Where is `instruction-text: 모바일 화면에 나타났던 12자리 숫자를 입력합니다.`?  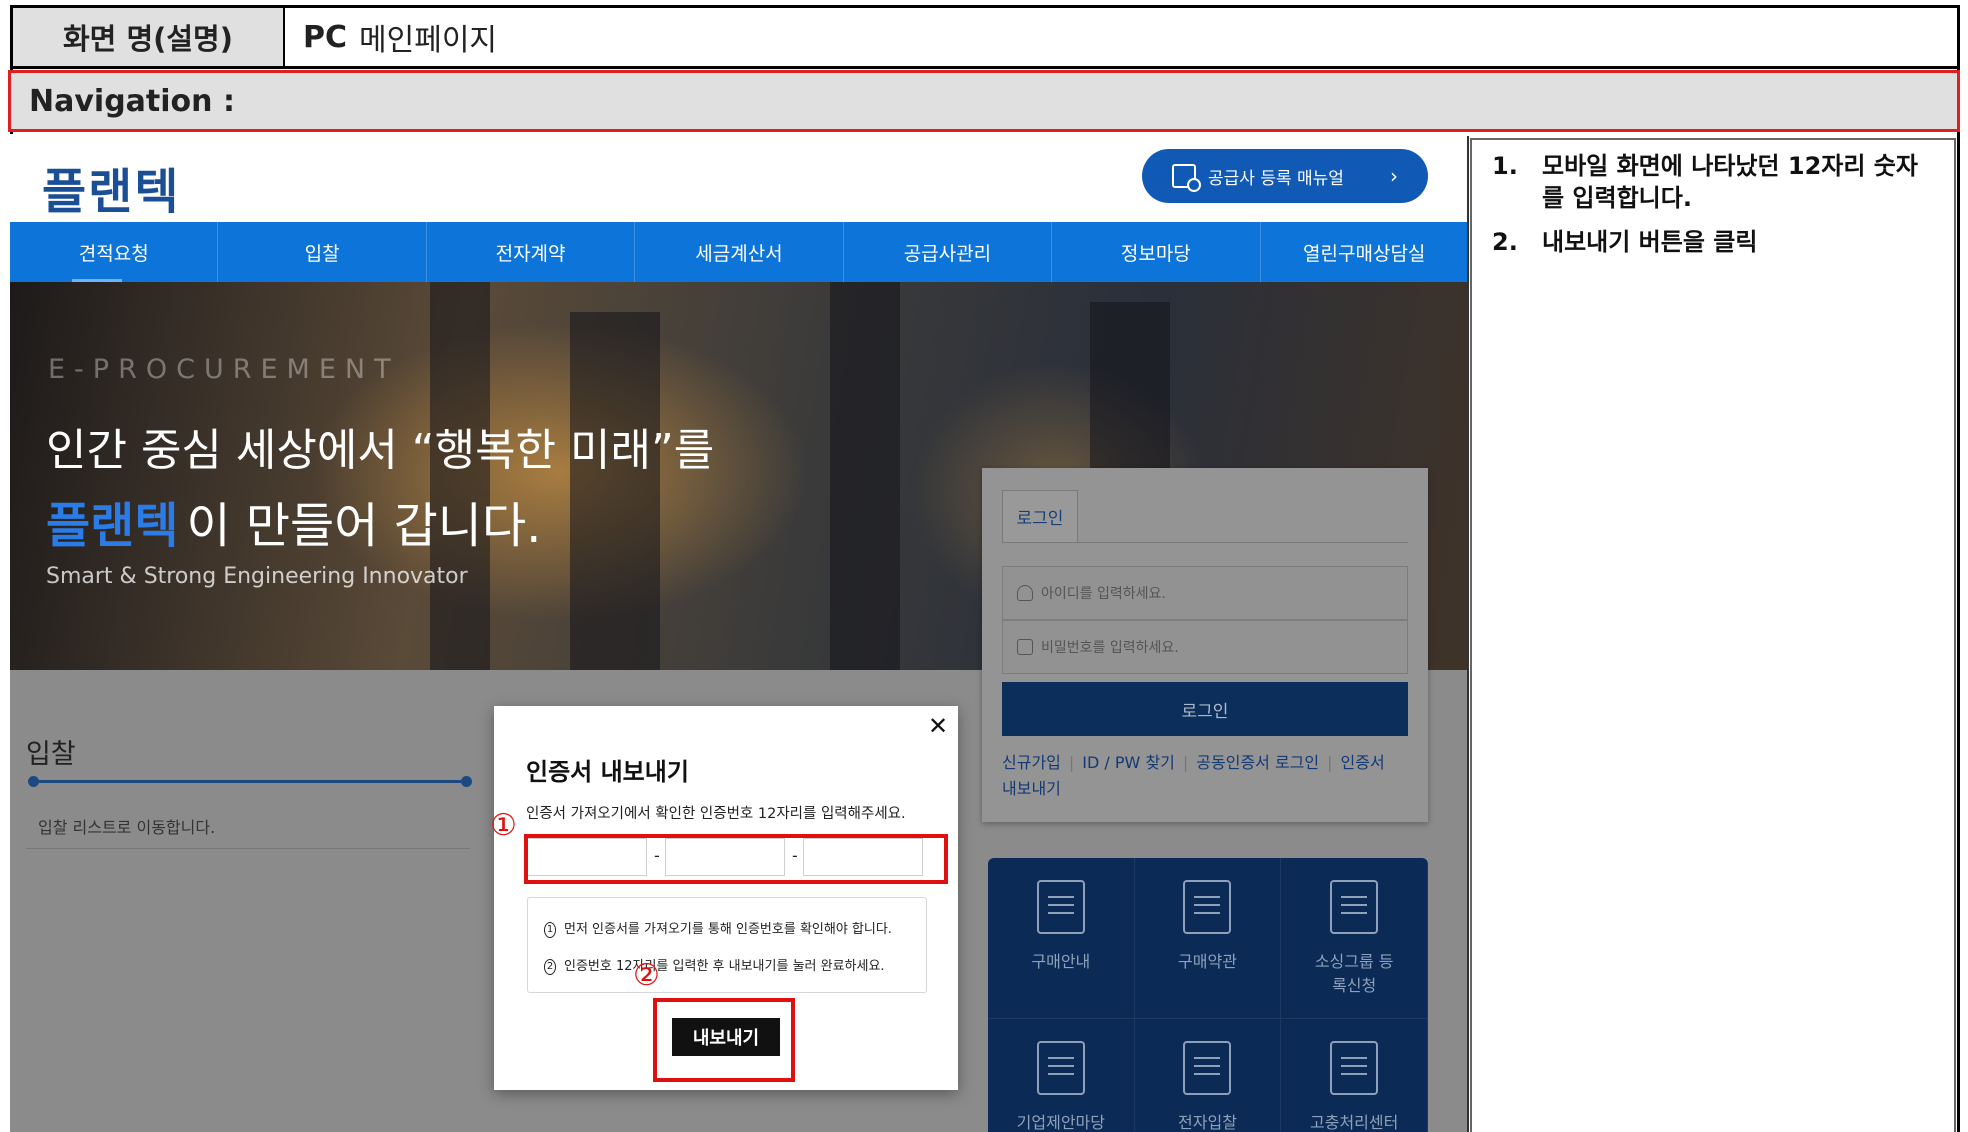 instruction-text: 모바일 화면에 나타났던 12자리 숫자를 입력합니다. is located at coordinates (1730, 182).